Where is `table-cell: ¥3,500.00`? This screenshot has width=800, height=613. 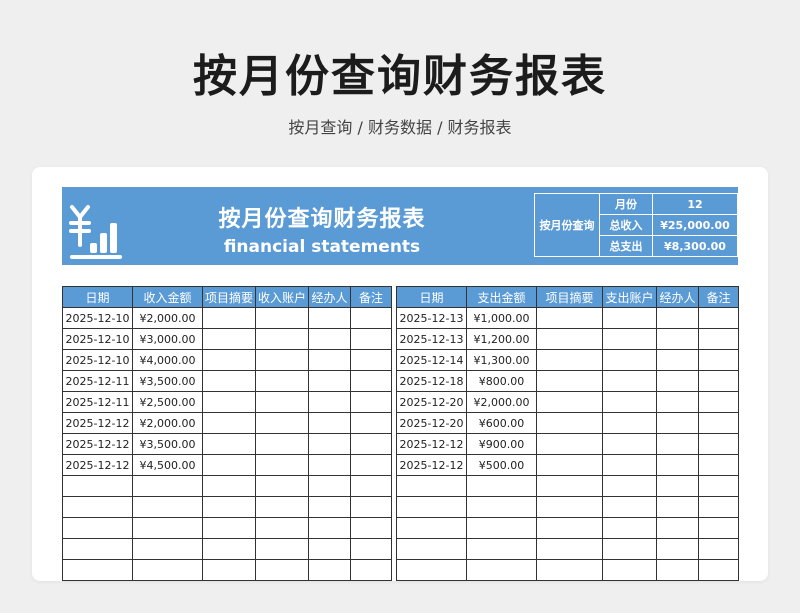 table-cell: ¥3,500.00 is located at coordinates (167, 444).